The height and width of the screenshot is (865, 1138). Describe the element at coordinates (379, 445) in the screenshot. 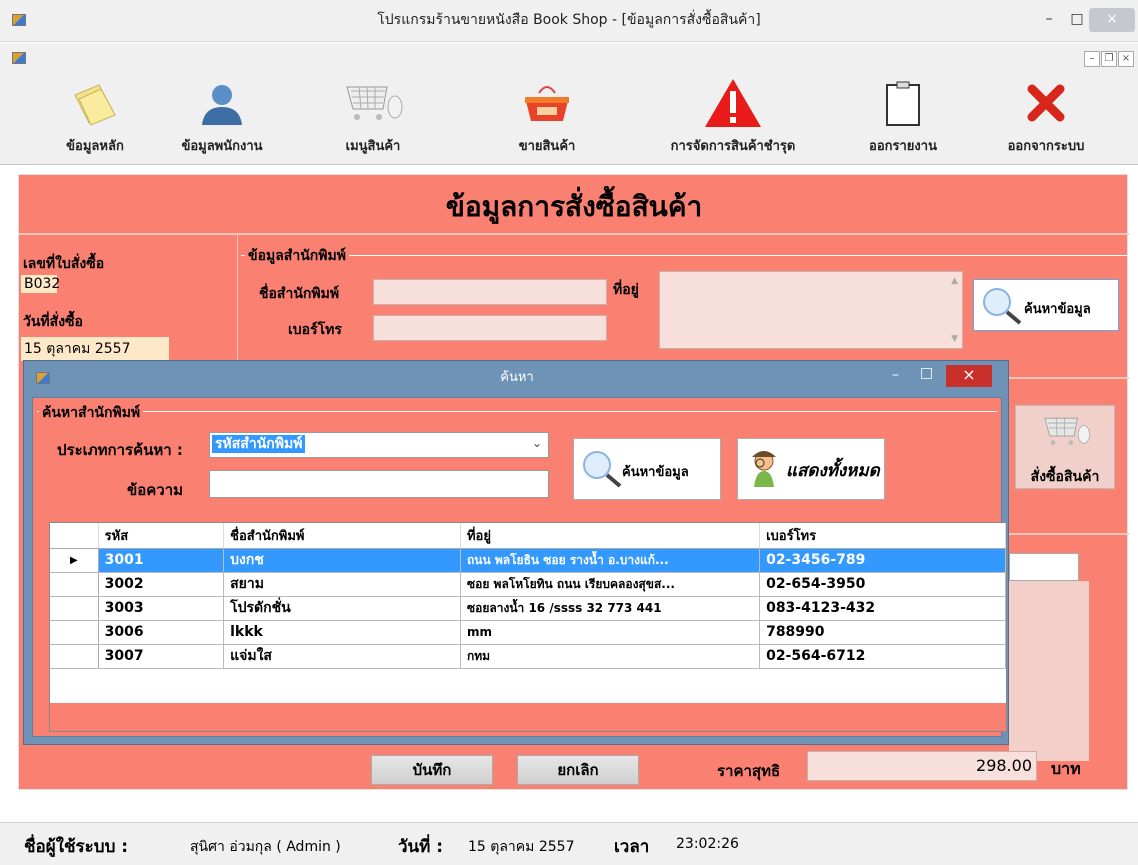

I see `search-type-select: รหัสสำนักพิมพ์ ⌄` at that location.